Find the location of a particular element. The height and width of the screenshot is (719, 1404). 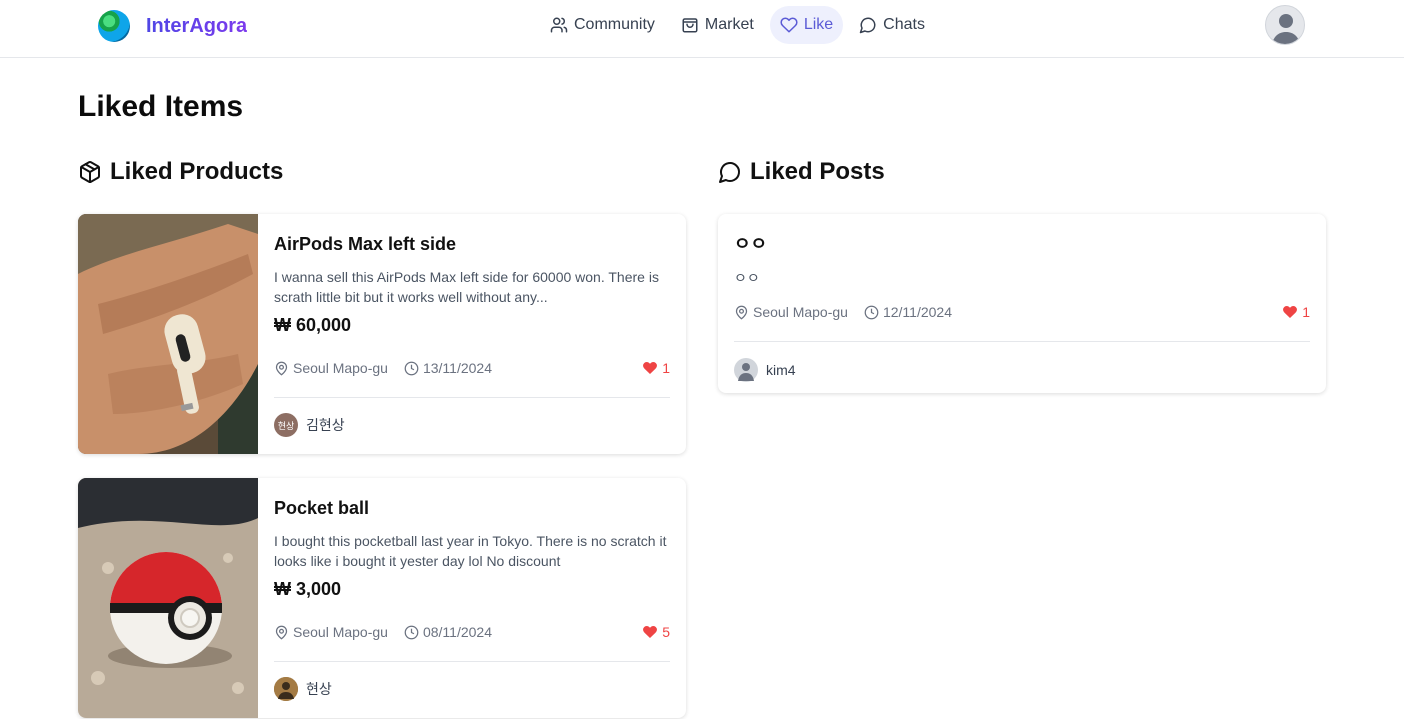

product-meta: Seoul Mapo-gu 13/11/2024 1 is located at coordinates (472, 368).